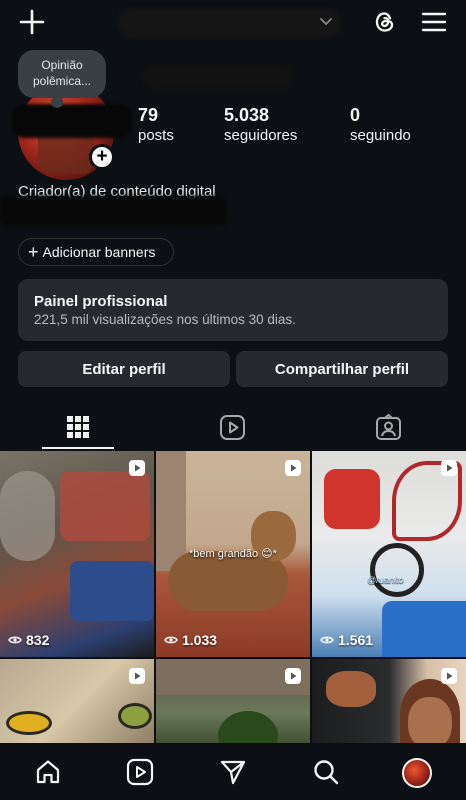 This screenshot has height=800, width=466. Describe the element at coordinates (156, 135) in the screenshot. I see `stat-posts-label: posts` at that location.